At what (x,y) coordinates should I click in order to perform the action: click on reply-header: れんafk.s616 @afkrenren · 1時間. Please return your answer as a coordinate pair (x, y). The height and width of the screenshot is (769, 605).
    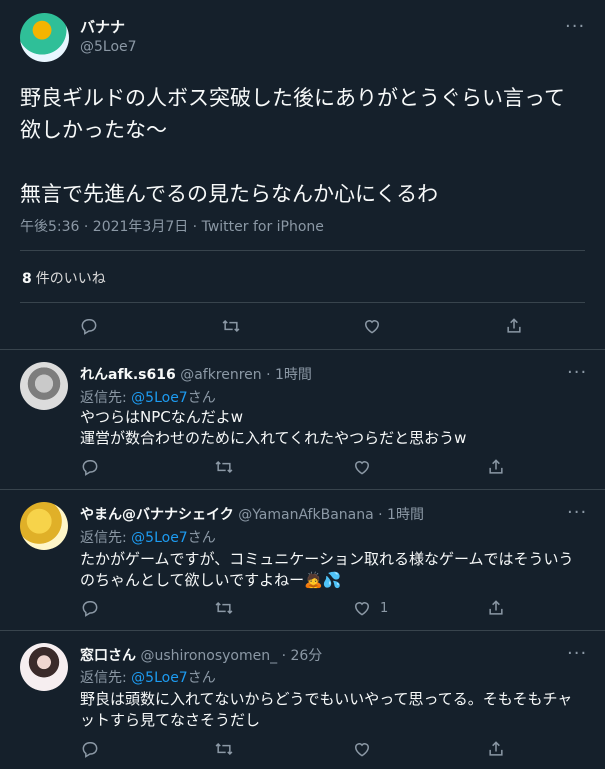
    Looking at the image, I should click on (196, 374).